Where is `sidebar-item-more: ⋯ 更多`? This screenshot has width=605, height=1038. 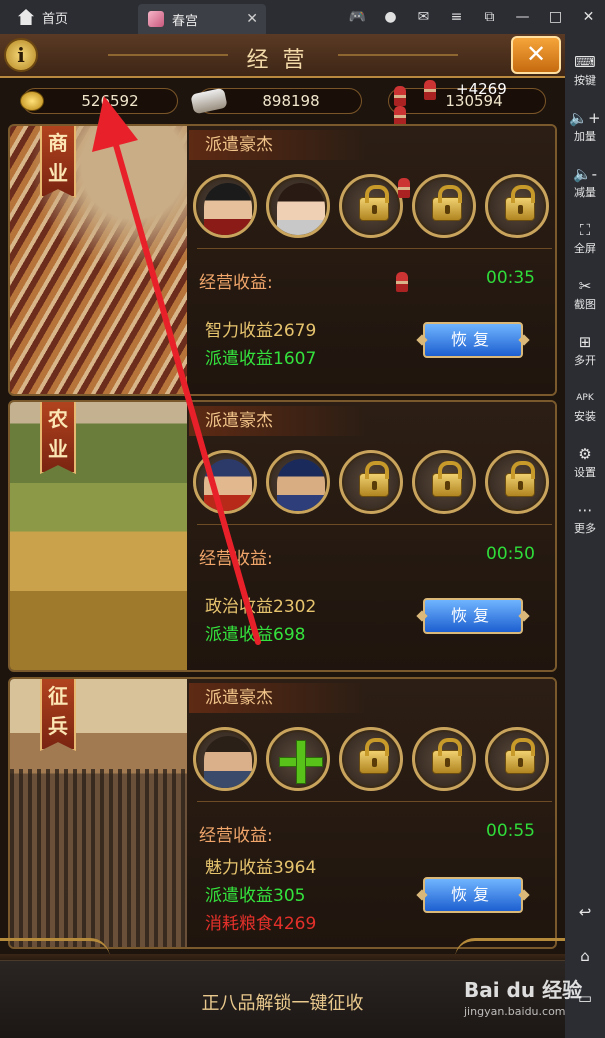 sidebar-item-more: ⋯ 更多 is located at coordinates (585, 518).